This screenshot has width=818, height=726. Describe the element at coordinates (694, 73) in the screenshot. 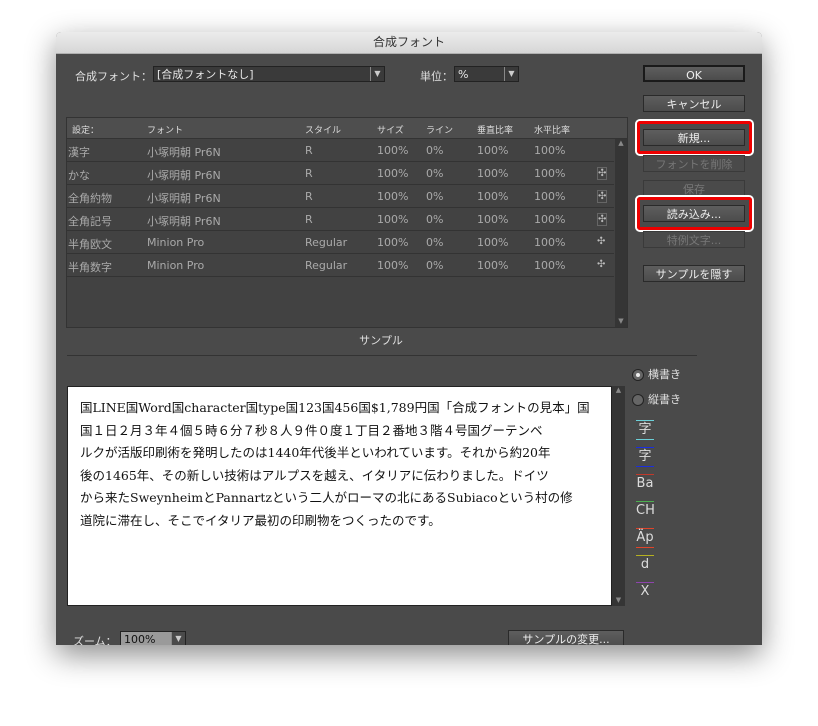

I see `ok-button: OK` at that location.